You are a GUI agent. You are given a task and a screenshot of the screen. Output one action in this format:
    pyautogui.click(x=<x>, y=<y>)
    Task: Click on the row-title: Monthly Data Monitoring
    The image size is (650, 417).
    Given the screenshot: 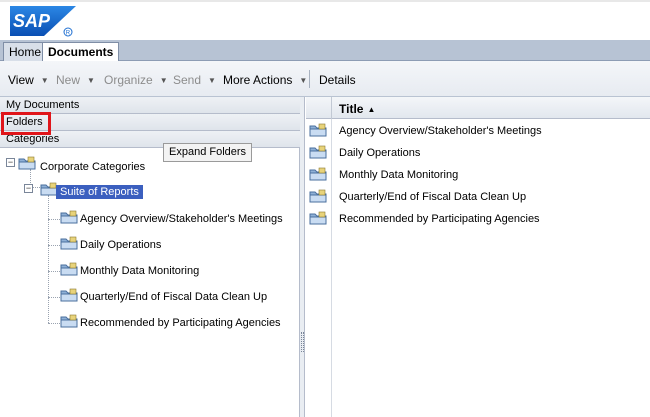 What is the action you would take?
    pyautogui.click(x=399, y=175)
    